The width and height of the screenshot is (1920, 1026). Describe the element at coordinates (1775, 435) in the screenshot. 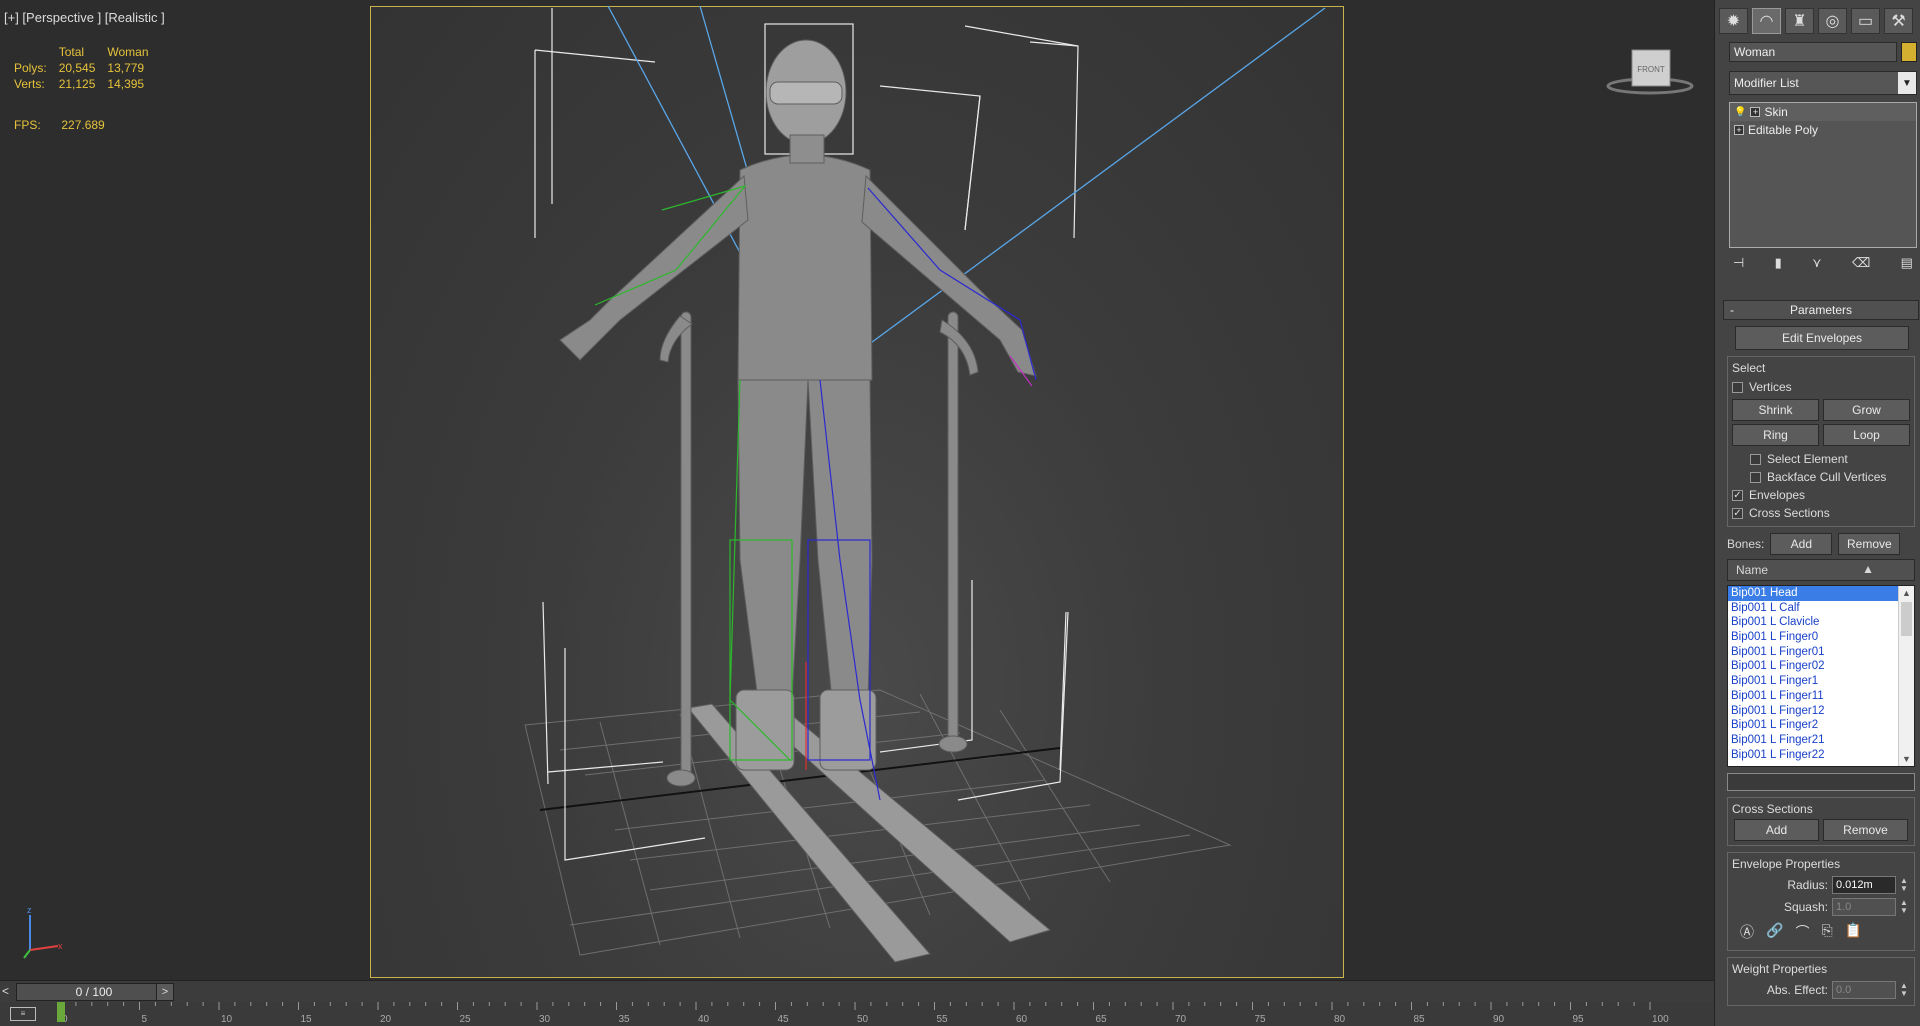

I see `ring-button: Ring` at that location.